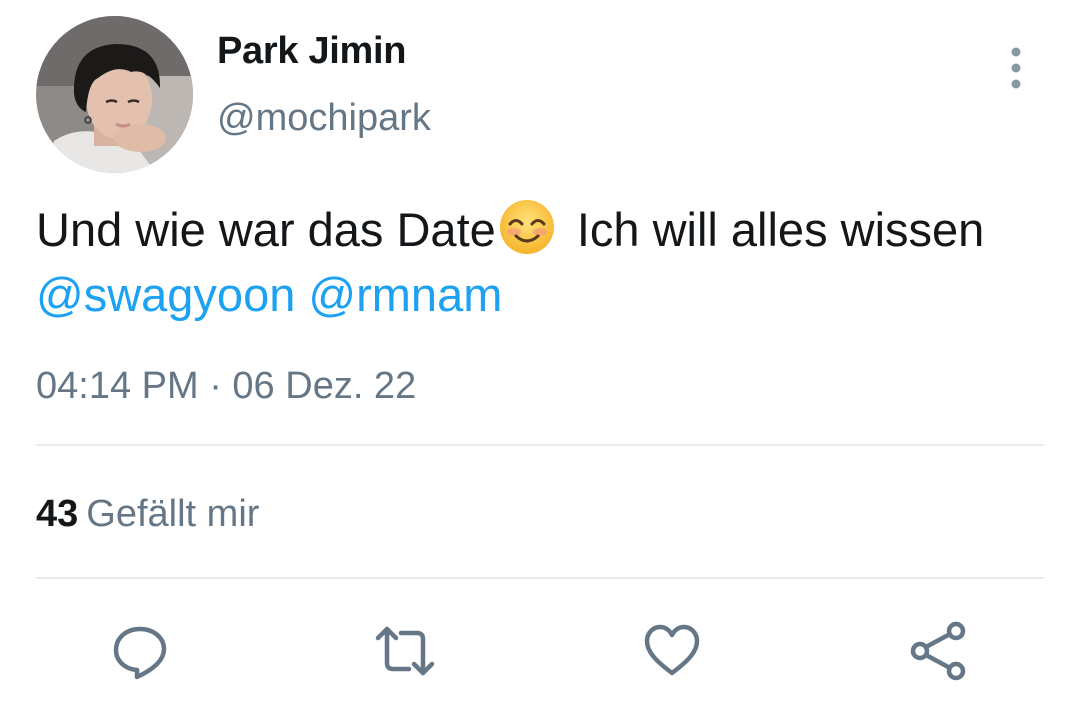 Image resolution: width=1080 pixels, height=706 pixels. What do you see at coordinates (57, 514) in the screenshot?
I see `likes-count: 43` at bounding box center [57, 514].